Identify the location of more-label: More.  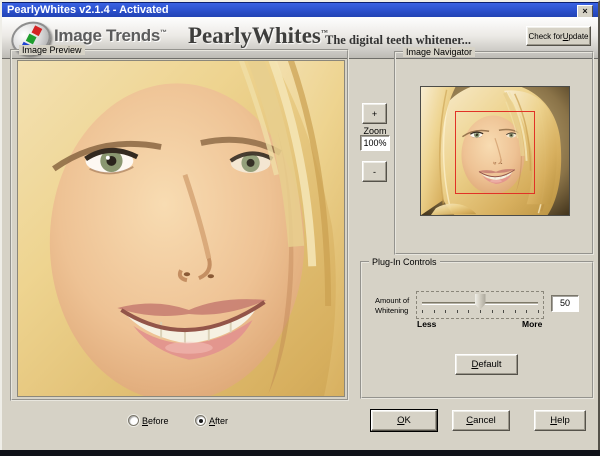
(532, 324).